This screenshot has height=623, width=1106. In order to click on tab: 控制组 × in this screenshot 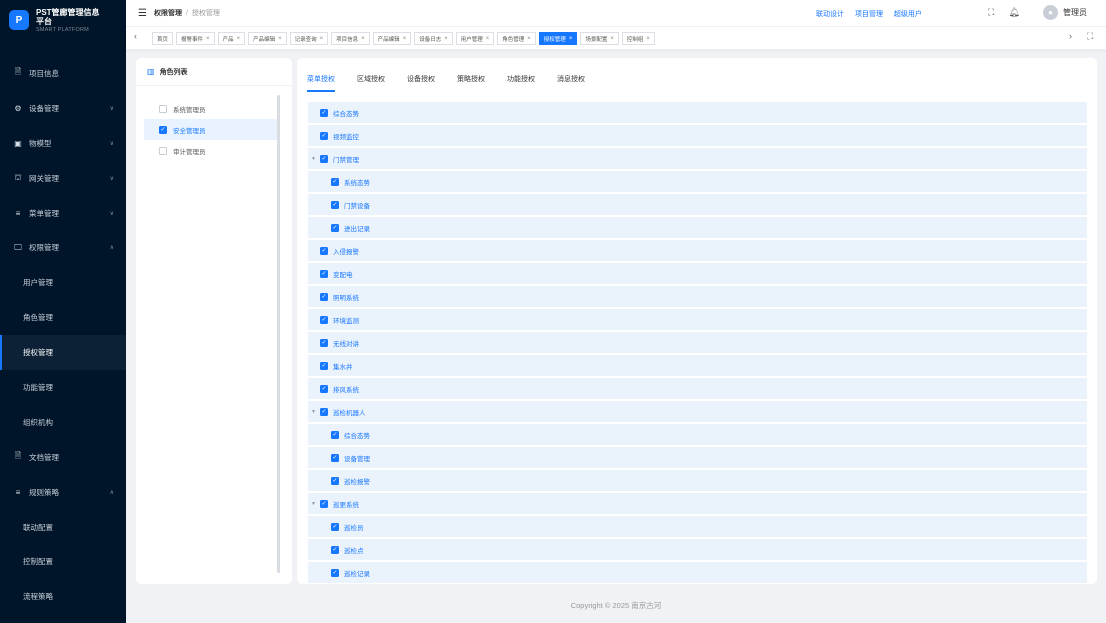, I will do `click(638, 38)`.